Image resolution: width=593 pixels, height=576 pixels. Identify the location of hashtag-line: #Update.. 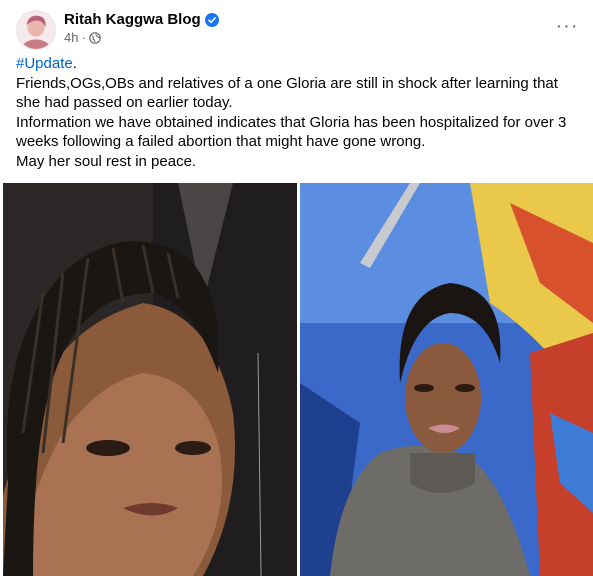
(298, 64).